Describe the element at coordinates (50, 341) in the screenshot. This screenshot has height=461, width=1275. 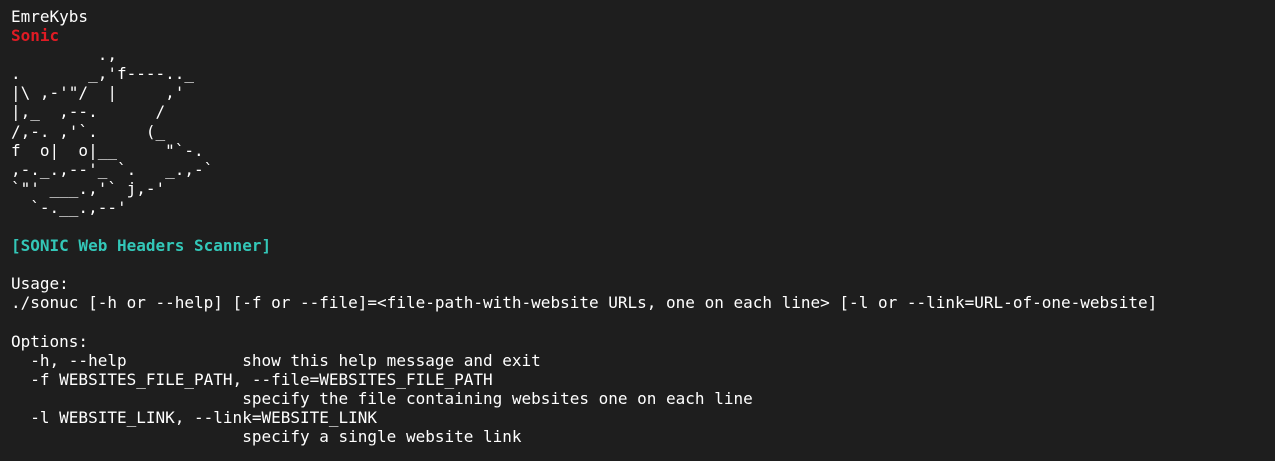
I see `options-header: Options:` at that location.